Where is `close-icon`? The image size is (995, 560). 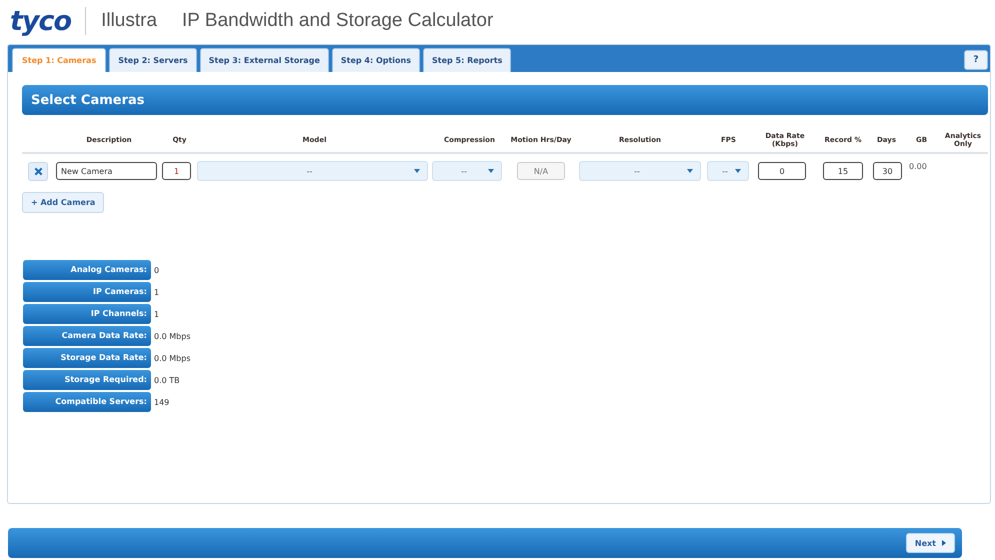 close-icon is located at coordinates (38, 171).